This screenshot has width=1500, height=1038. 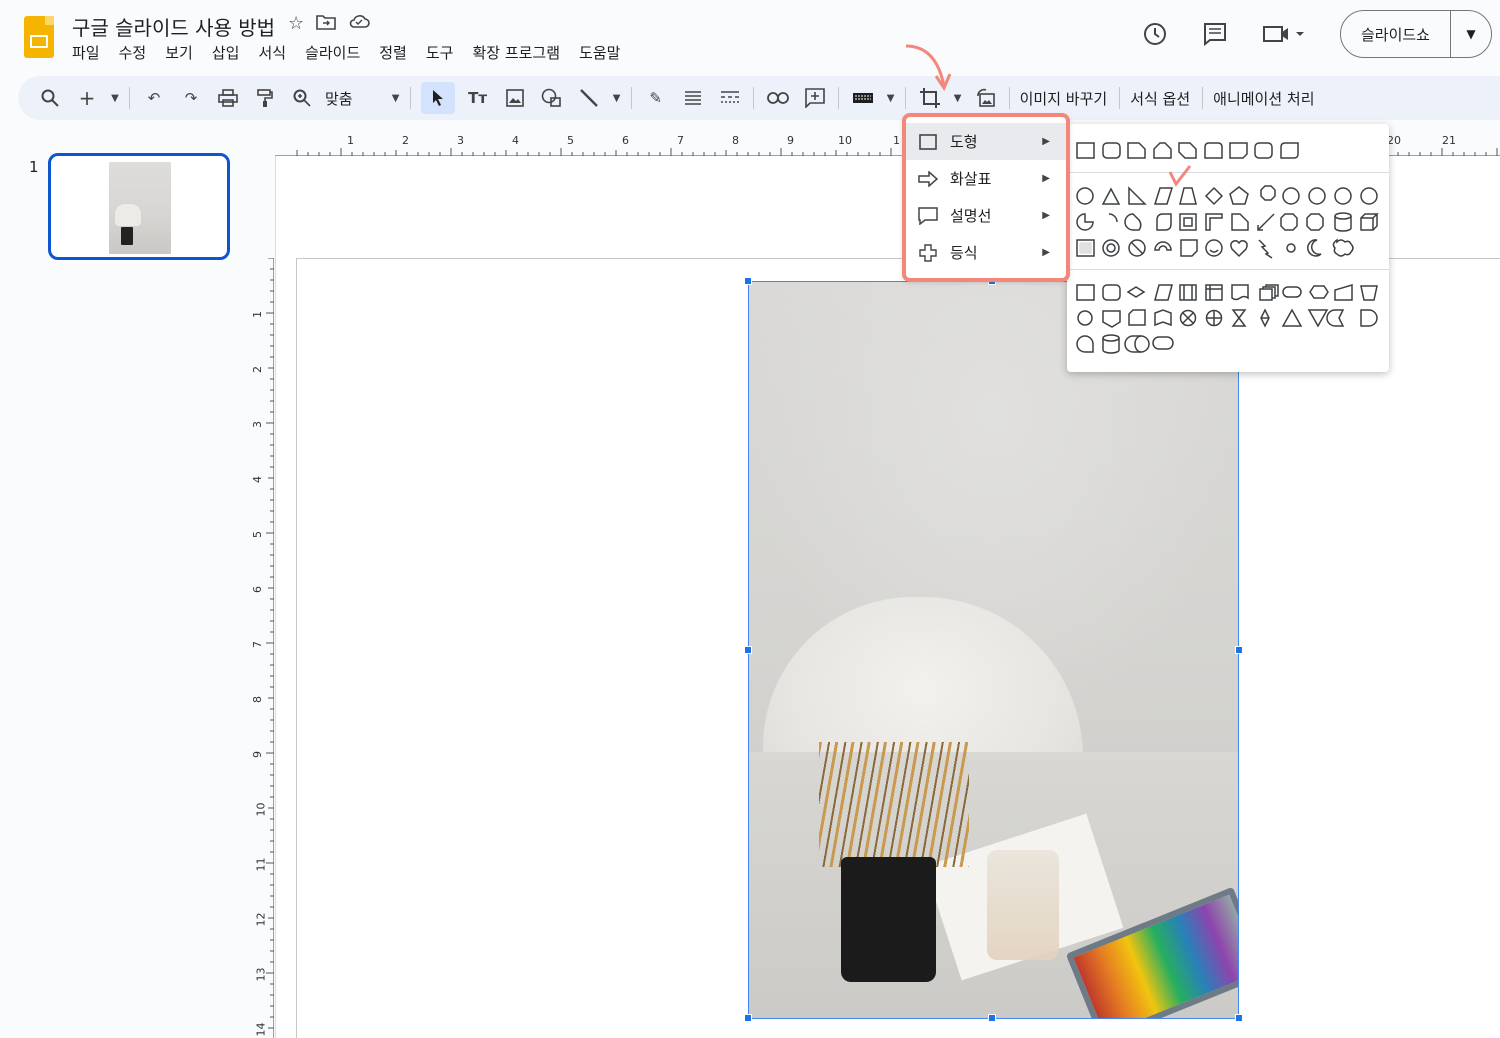 What do you see at coordinates (730, 98) in the screenshot?
I see `line-dash-icon` at bounding box center [730, 98].